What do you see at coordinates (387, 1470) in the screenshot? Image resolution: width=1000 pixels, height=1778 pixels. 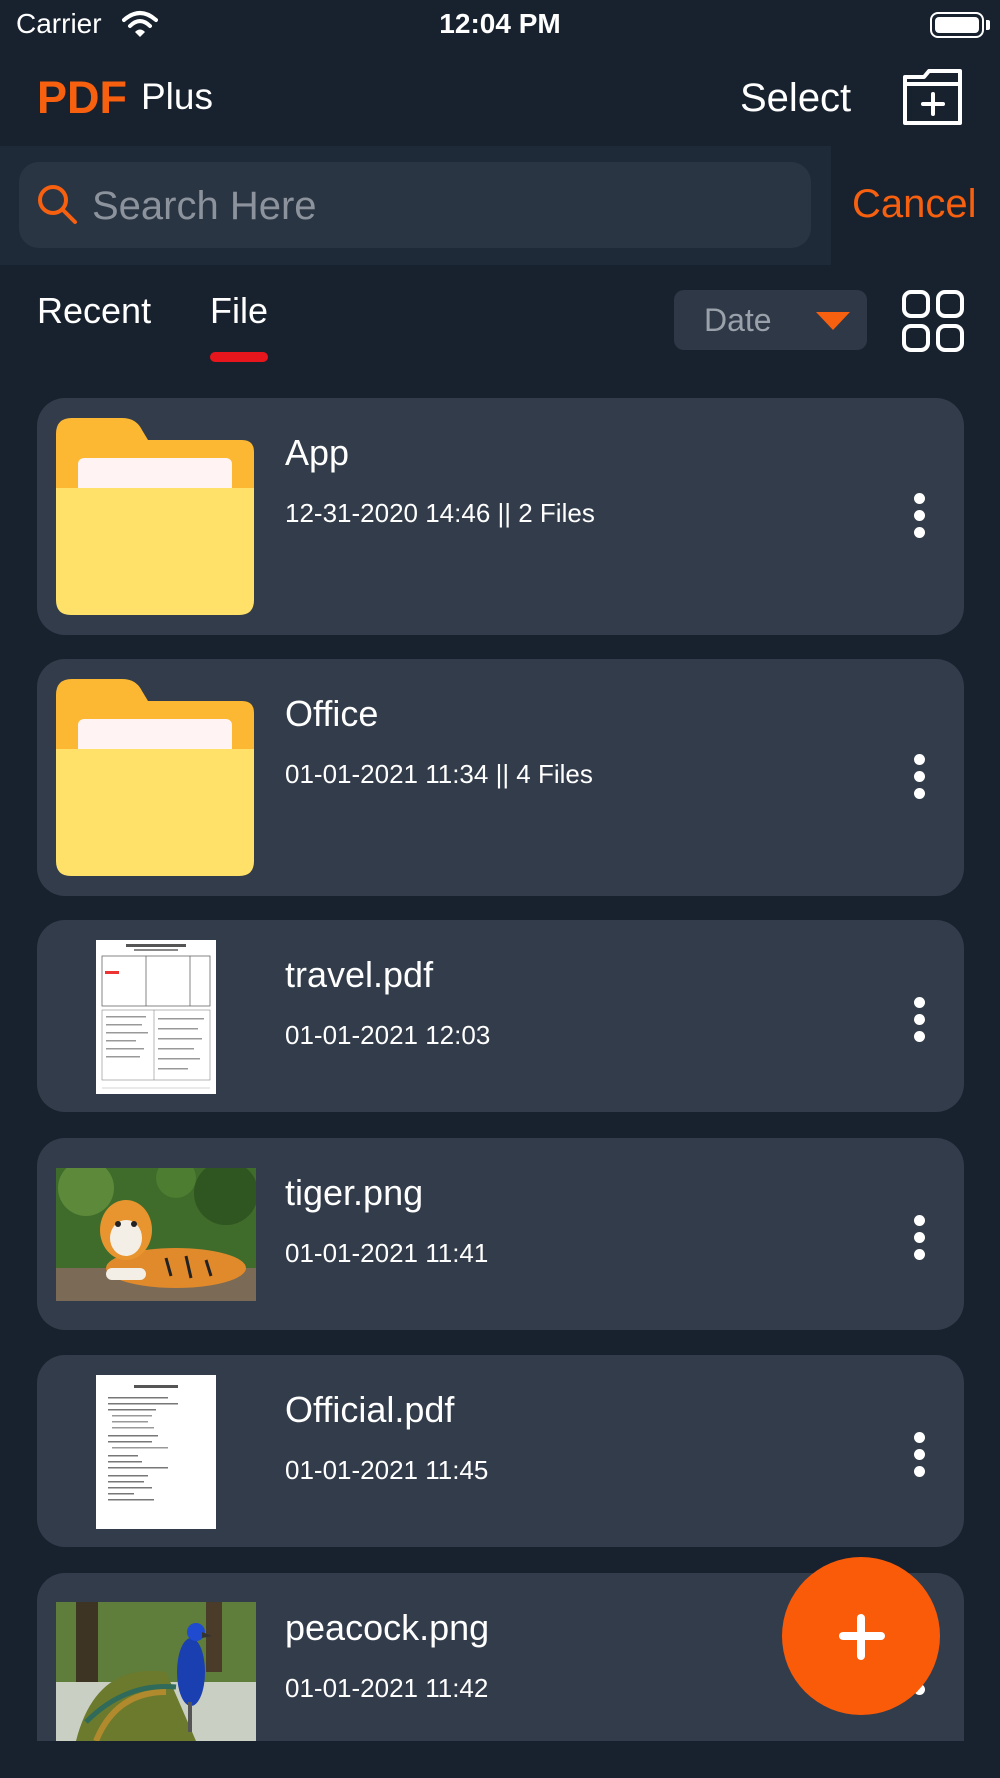 I see `file-meta: 01-01-2021 11:45` at bounding box center [387, 1470].